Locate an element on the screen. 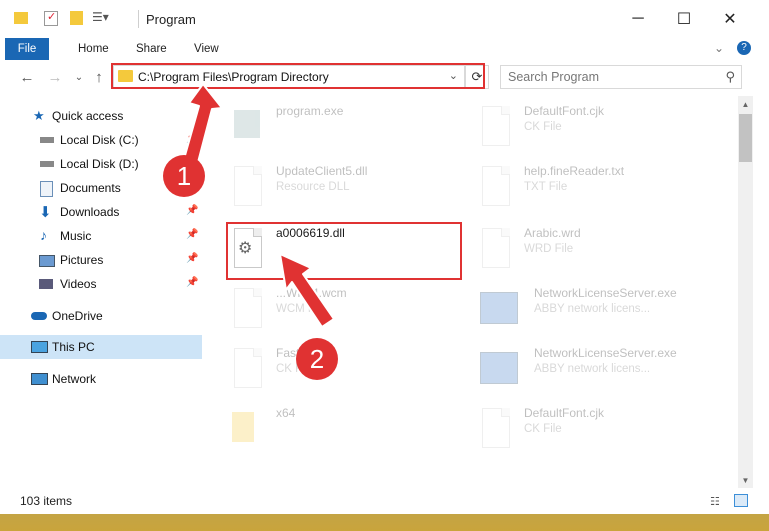 The height and width of the screenshot is (531, 769). step-1-badge: 1 is located at coordinates (184, 176).